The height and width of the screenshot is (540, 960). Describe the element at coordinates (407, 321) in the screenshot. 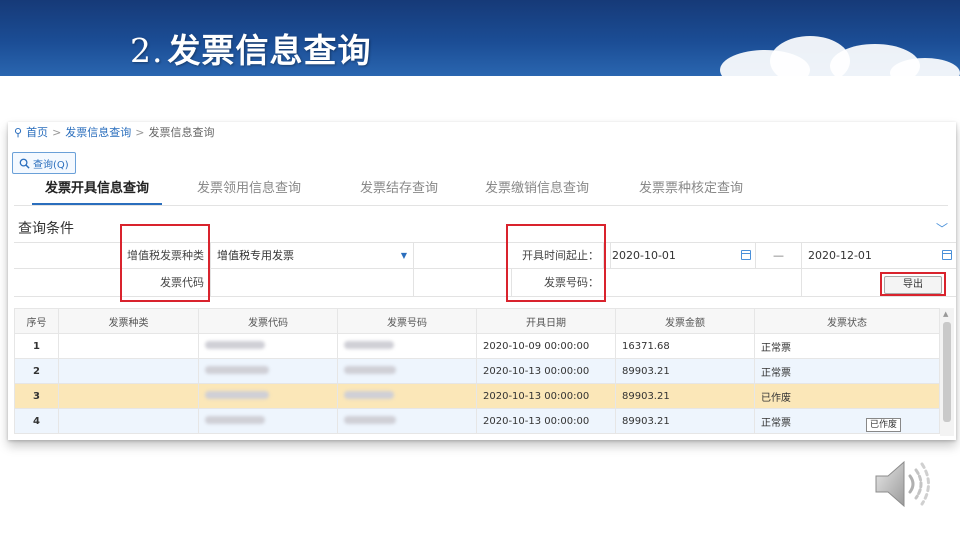

I see `column-header: 发票号码` at that location.